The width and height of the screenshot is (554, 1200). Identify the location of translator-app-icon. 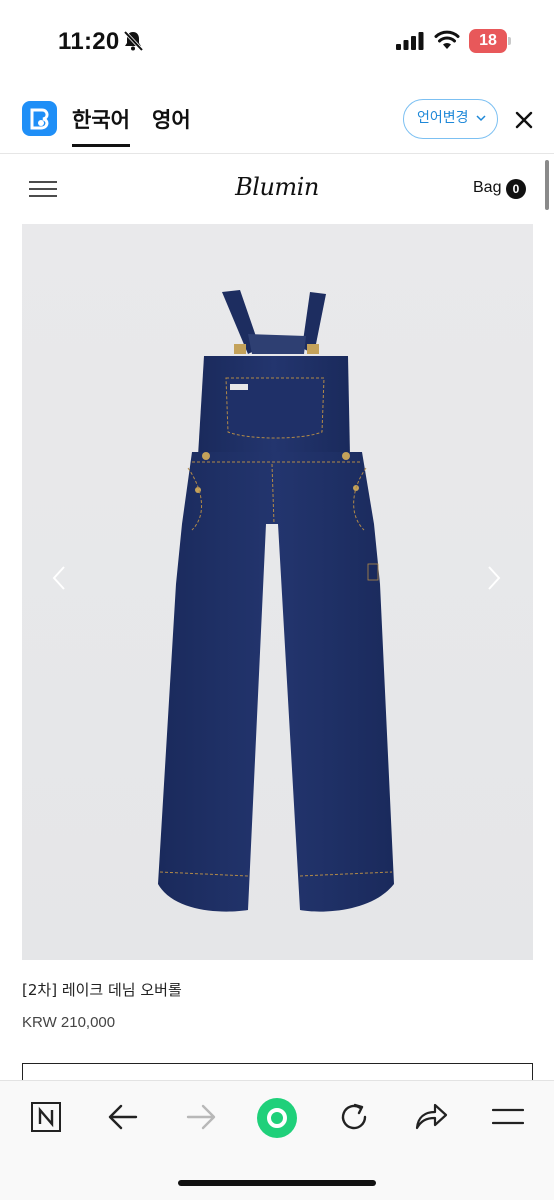
(39, 118).